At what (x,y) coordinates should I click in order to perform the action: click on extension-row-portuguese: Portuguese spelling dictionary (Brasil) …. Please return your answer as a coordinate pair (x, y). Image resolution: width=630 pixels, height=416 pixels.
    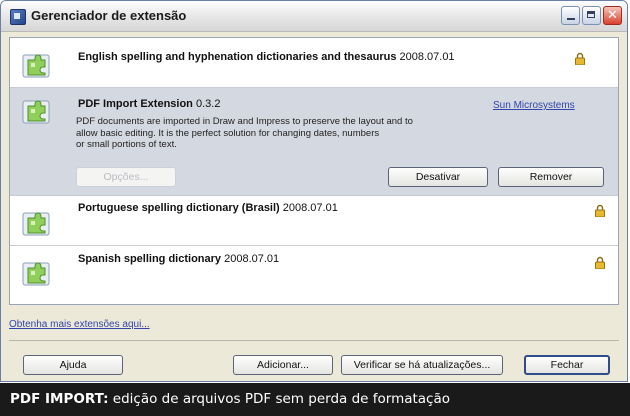
    Looking at the image, I should click on (314, 221).